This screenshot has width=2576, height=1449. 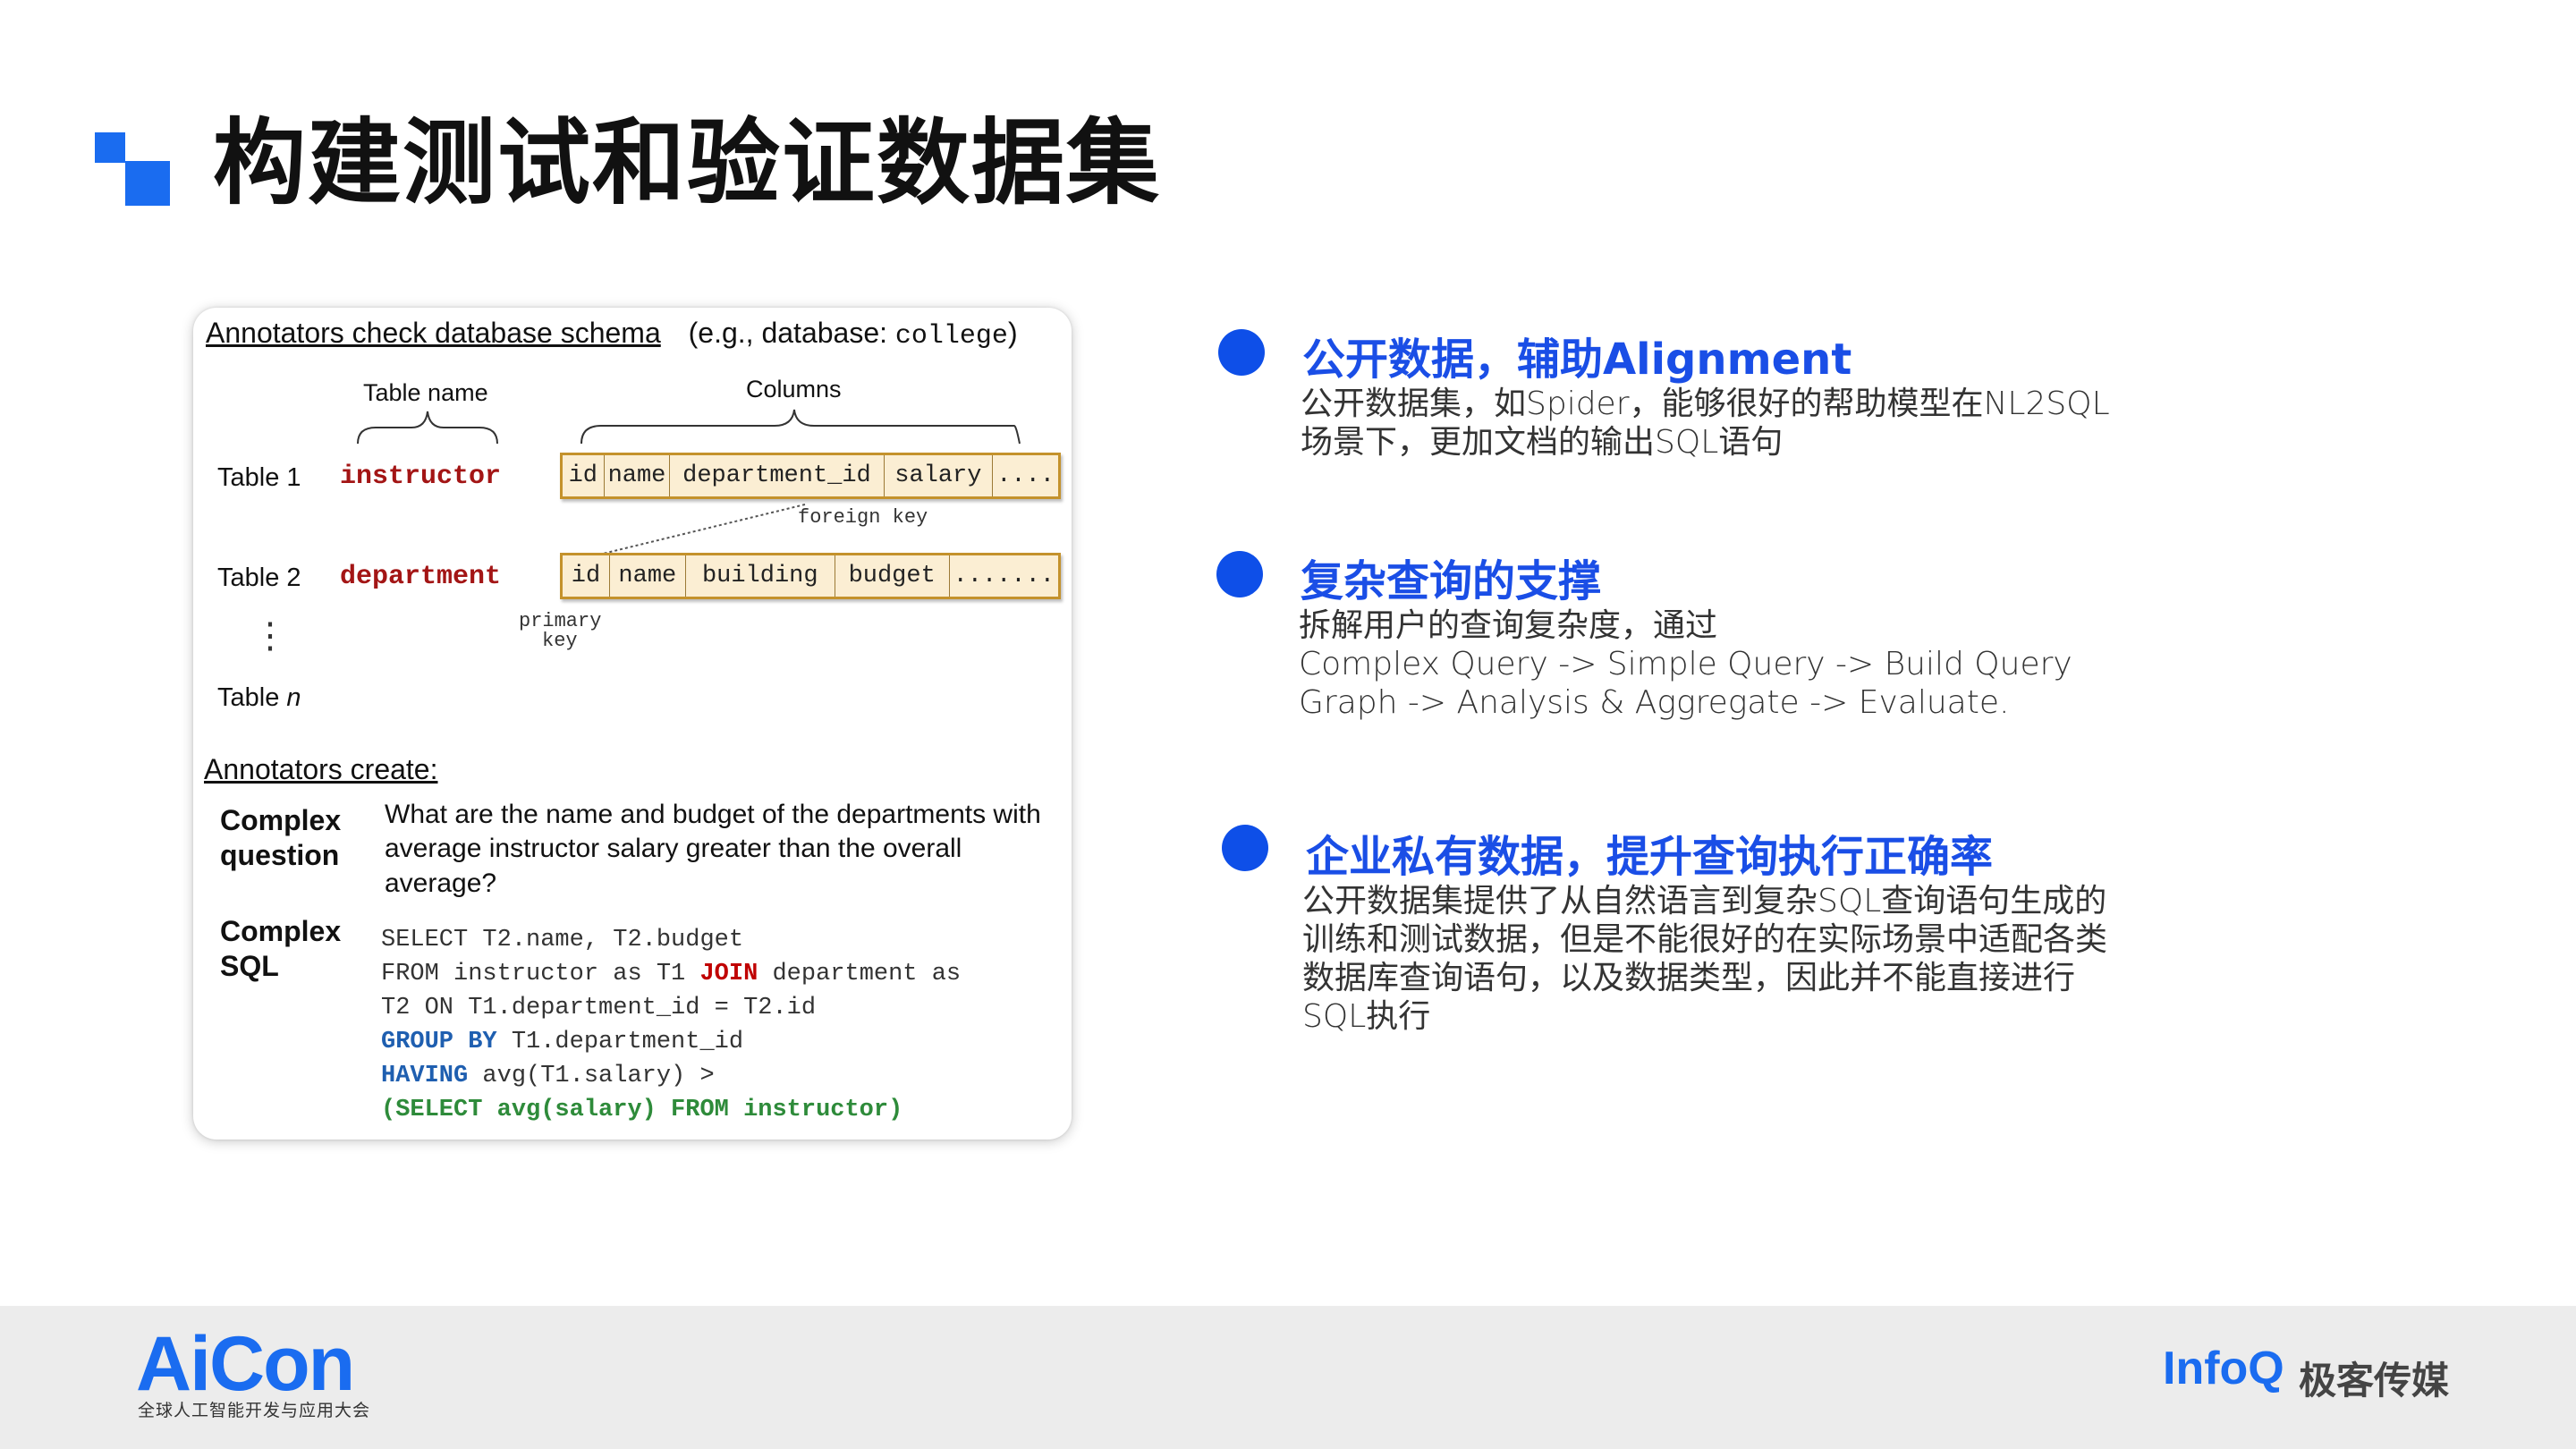 I want to click on table-2-column-name: name, so click(x=648, y=576).